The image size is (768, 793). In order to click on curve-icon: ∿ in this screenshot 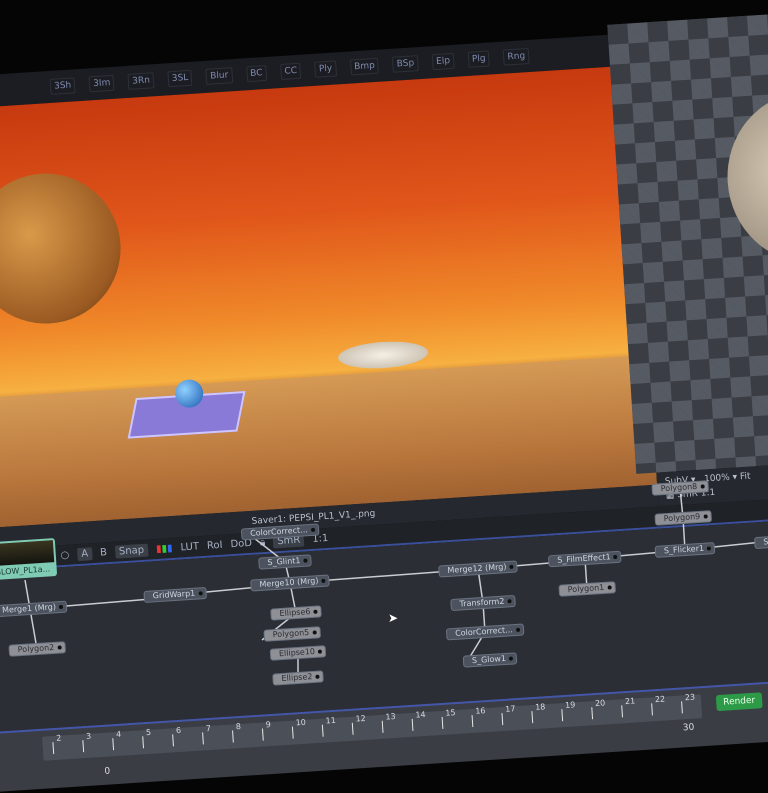, I will do `click(14, 558)`.